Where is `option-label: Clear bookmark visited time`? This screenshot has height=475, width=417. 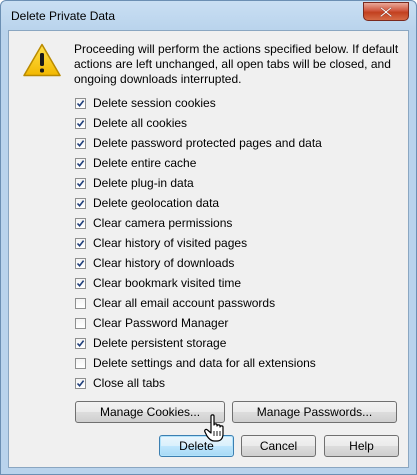
option-label: Clear bookmark visited time is located at coordinates (167, 283).